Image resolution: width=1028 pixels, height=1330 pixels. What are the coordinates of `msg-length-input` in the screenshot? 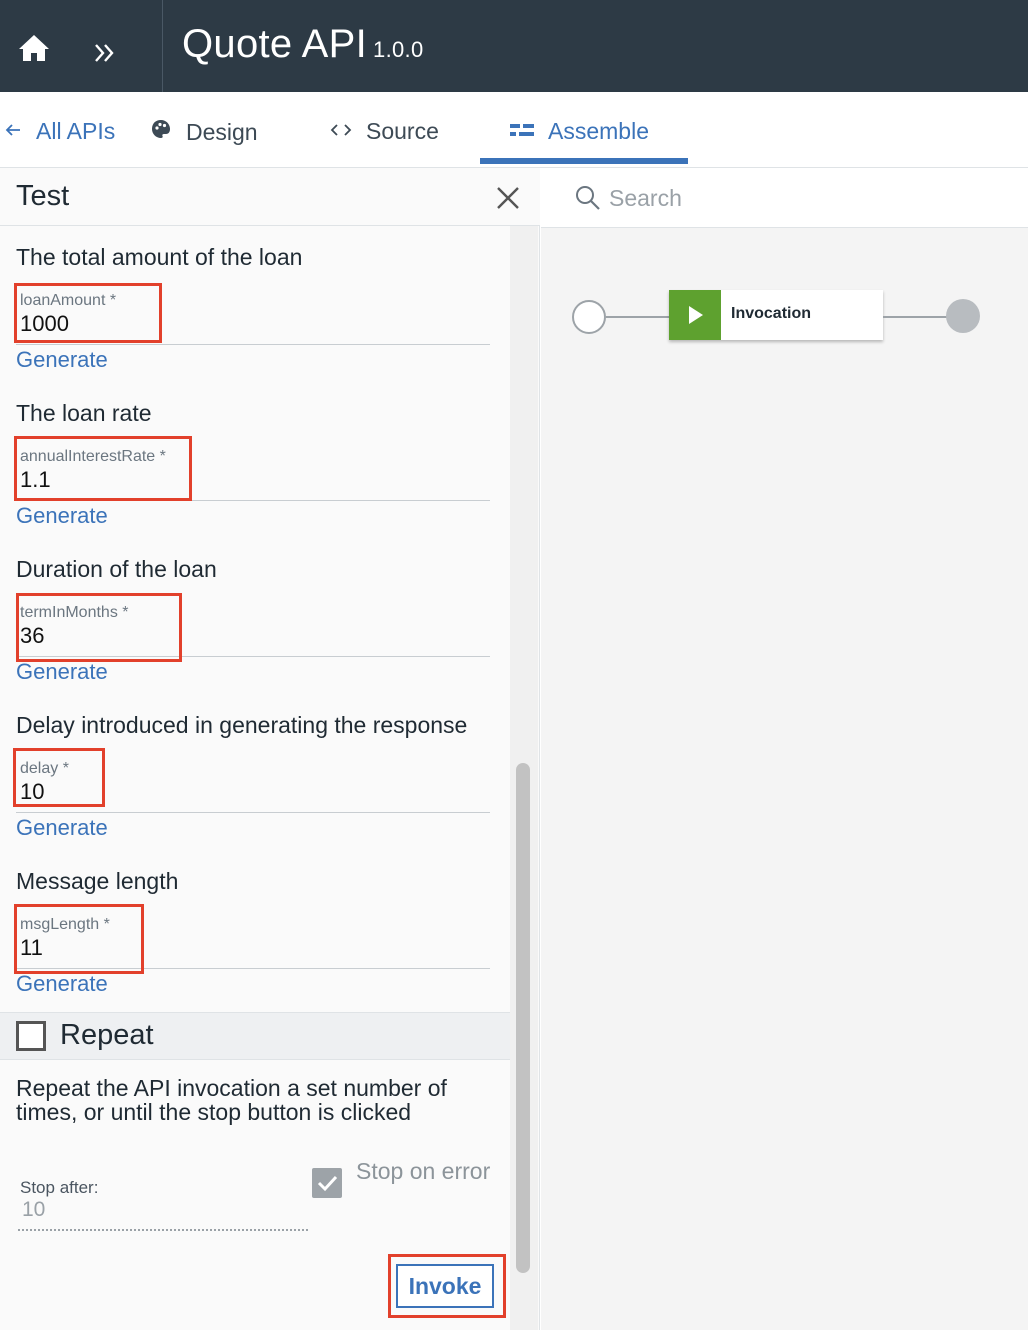 It's located at (250, 948).